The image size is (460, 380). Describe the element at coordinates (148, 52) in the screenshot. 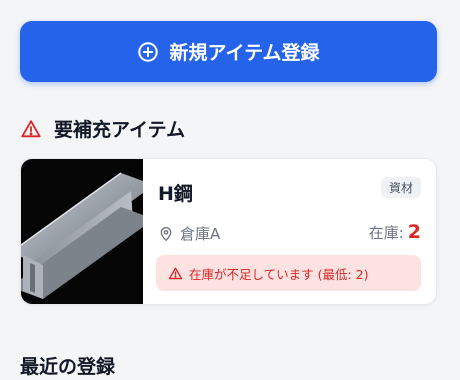

I see `plus-circle-icon` at that location.